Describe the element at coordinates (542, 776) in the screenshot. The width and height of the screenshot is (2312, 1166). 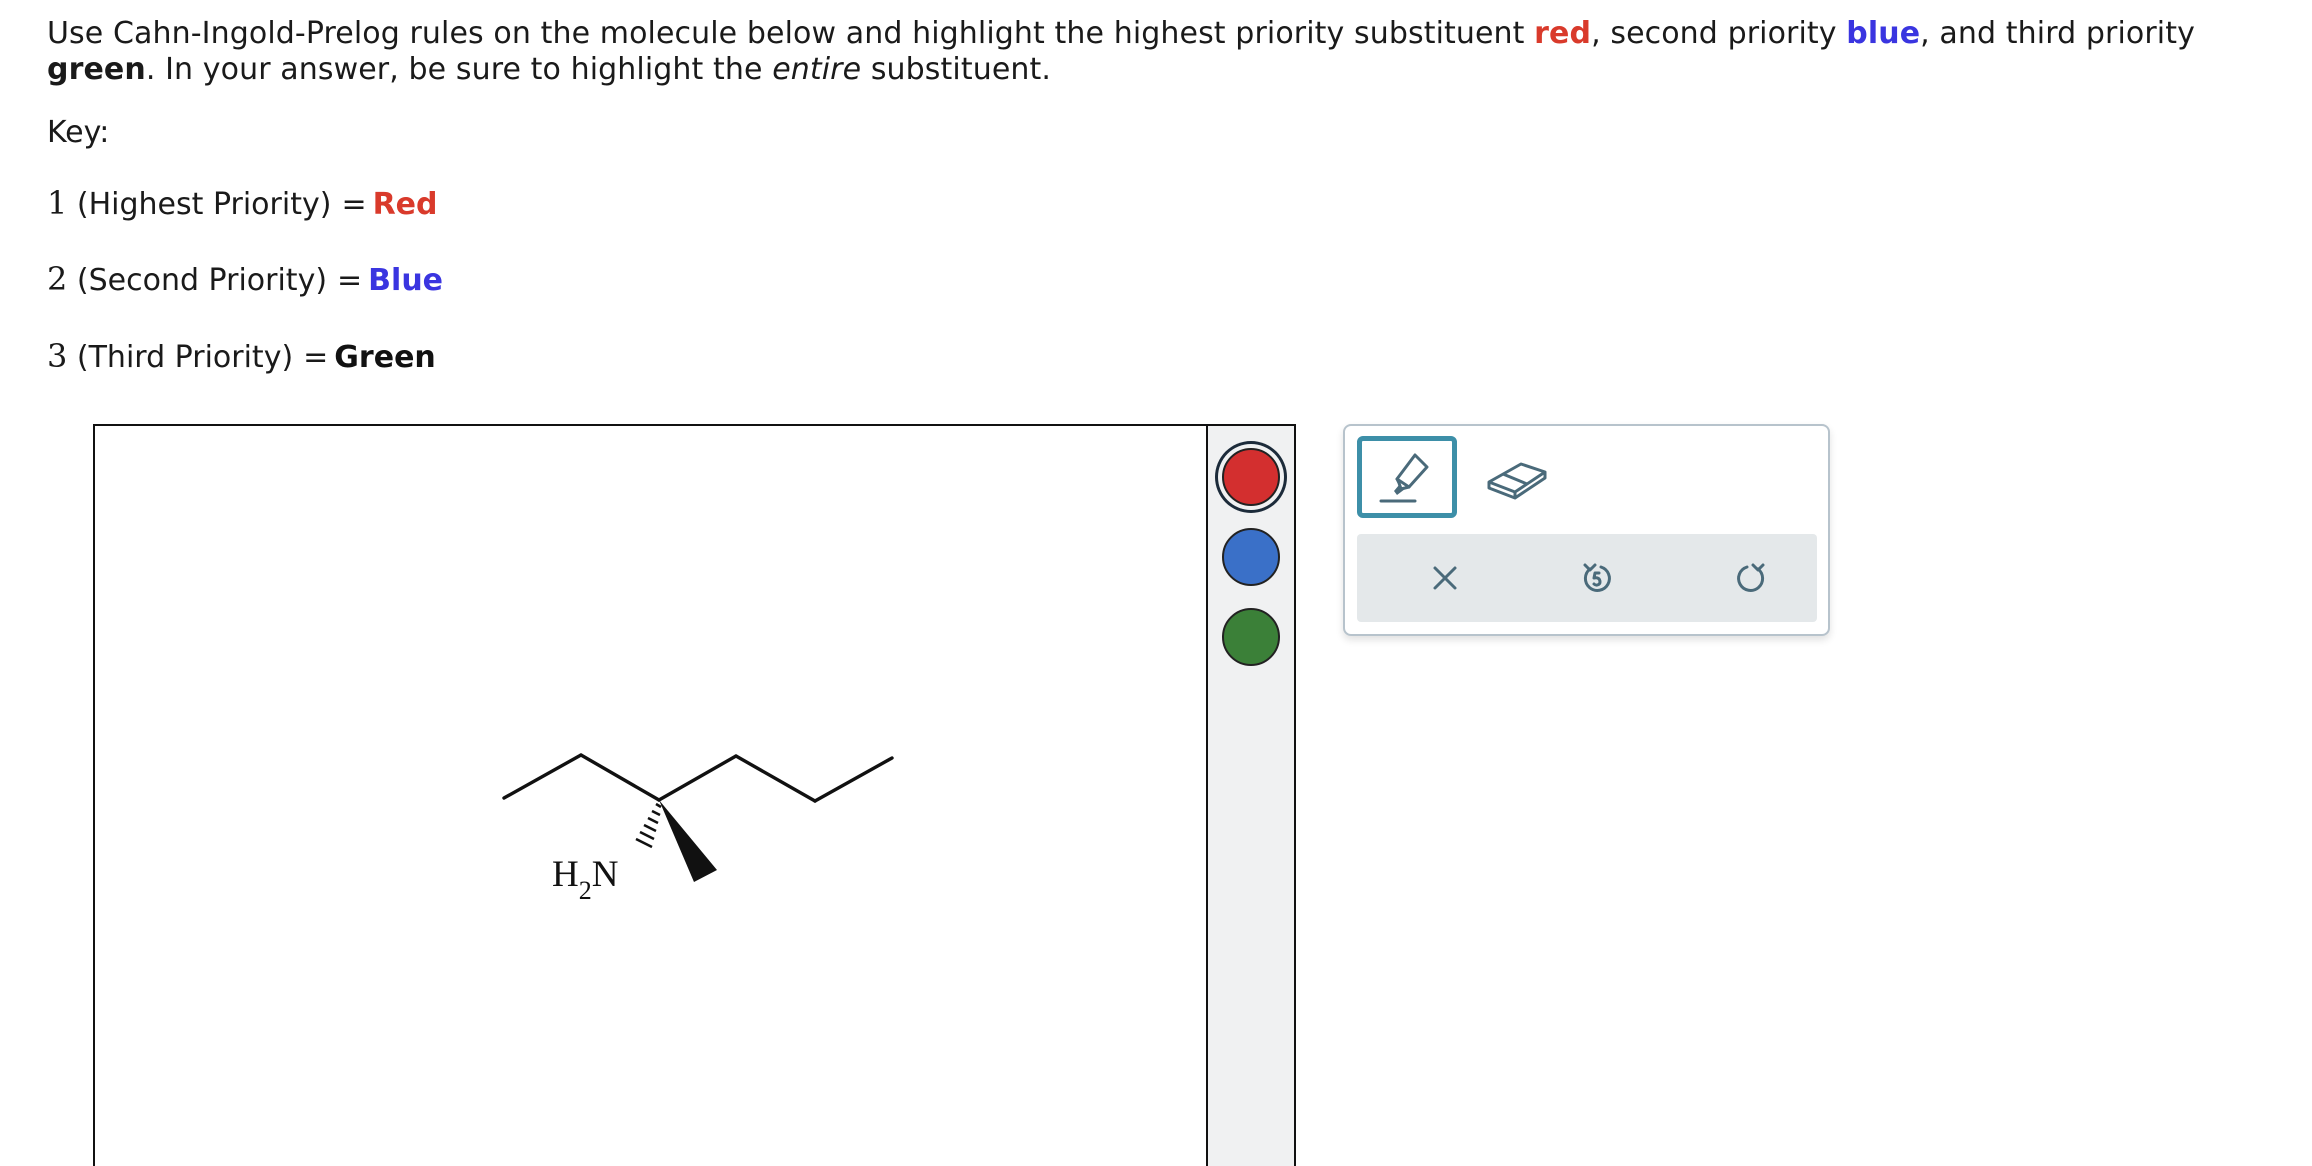
I see `bond-c1-c2` at that location.